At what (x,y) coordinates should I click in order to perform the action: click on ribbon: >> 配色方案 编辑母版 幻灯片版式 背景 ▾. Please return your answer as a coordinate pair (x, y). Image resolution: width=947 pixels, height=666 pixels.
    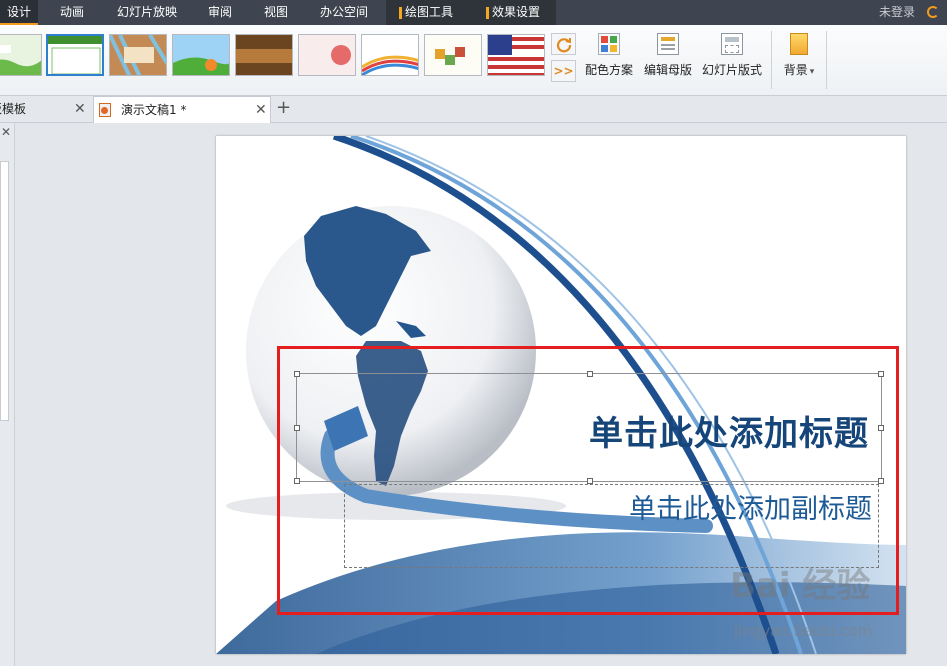
    Looking at the image, I should click on (473, 60).